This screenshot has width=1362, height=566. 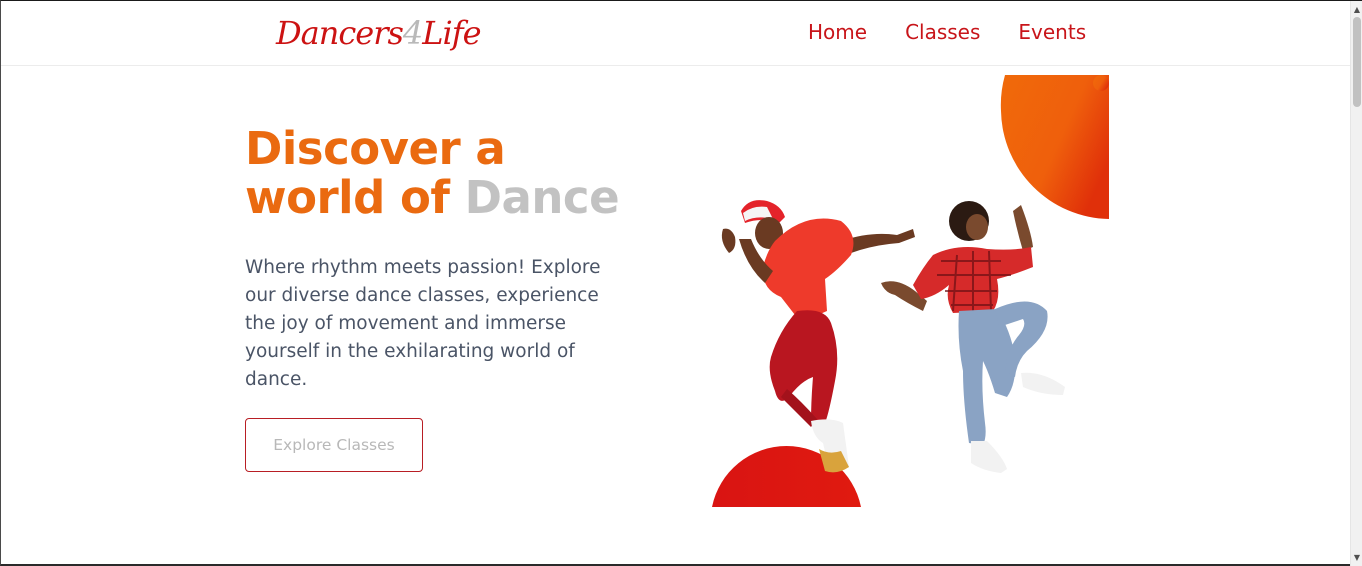 I want to click on brand-name-part2: Life, so click(x=451, y=33).